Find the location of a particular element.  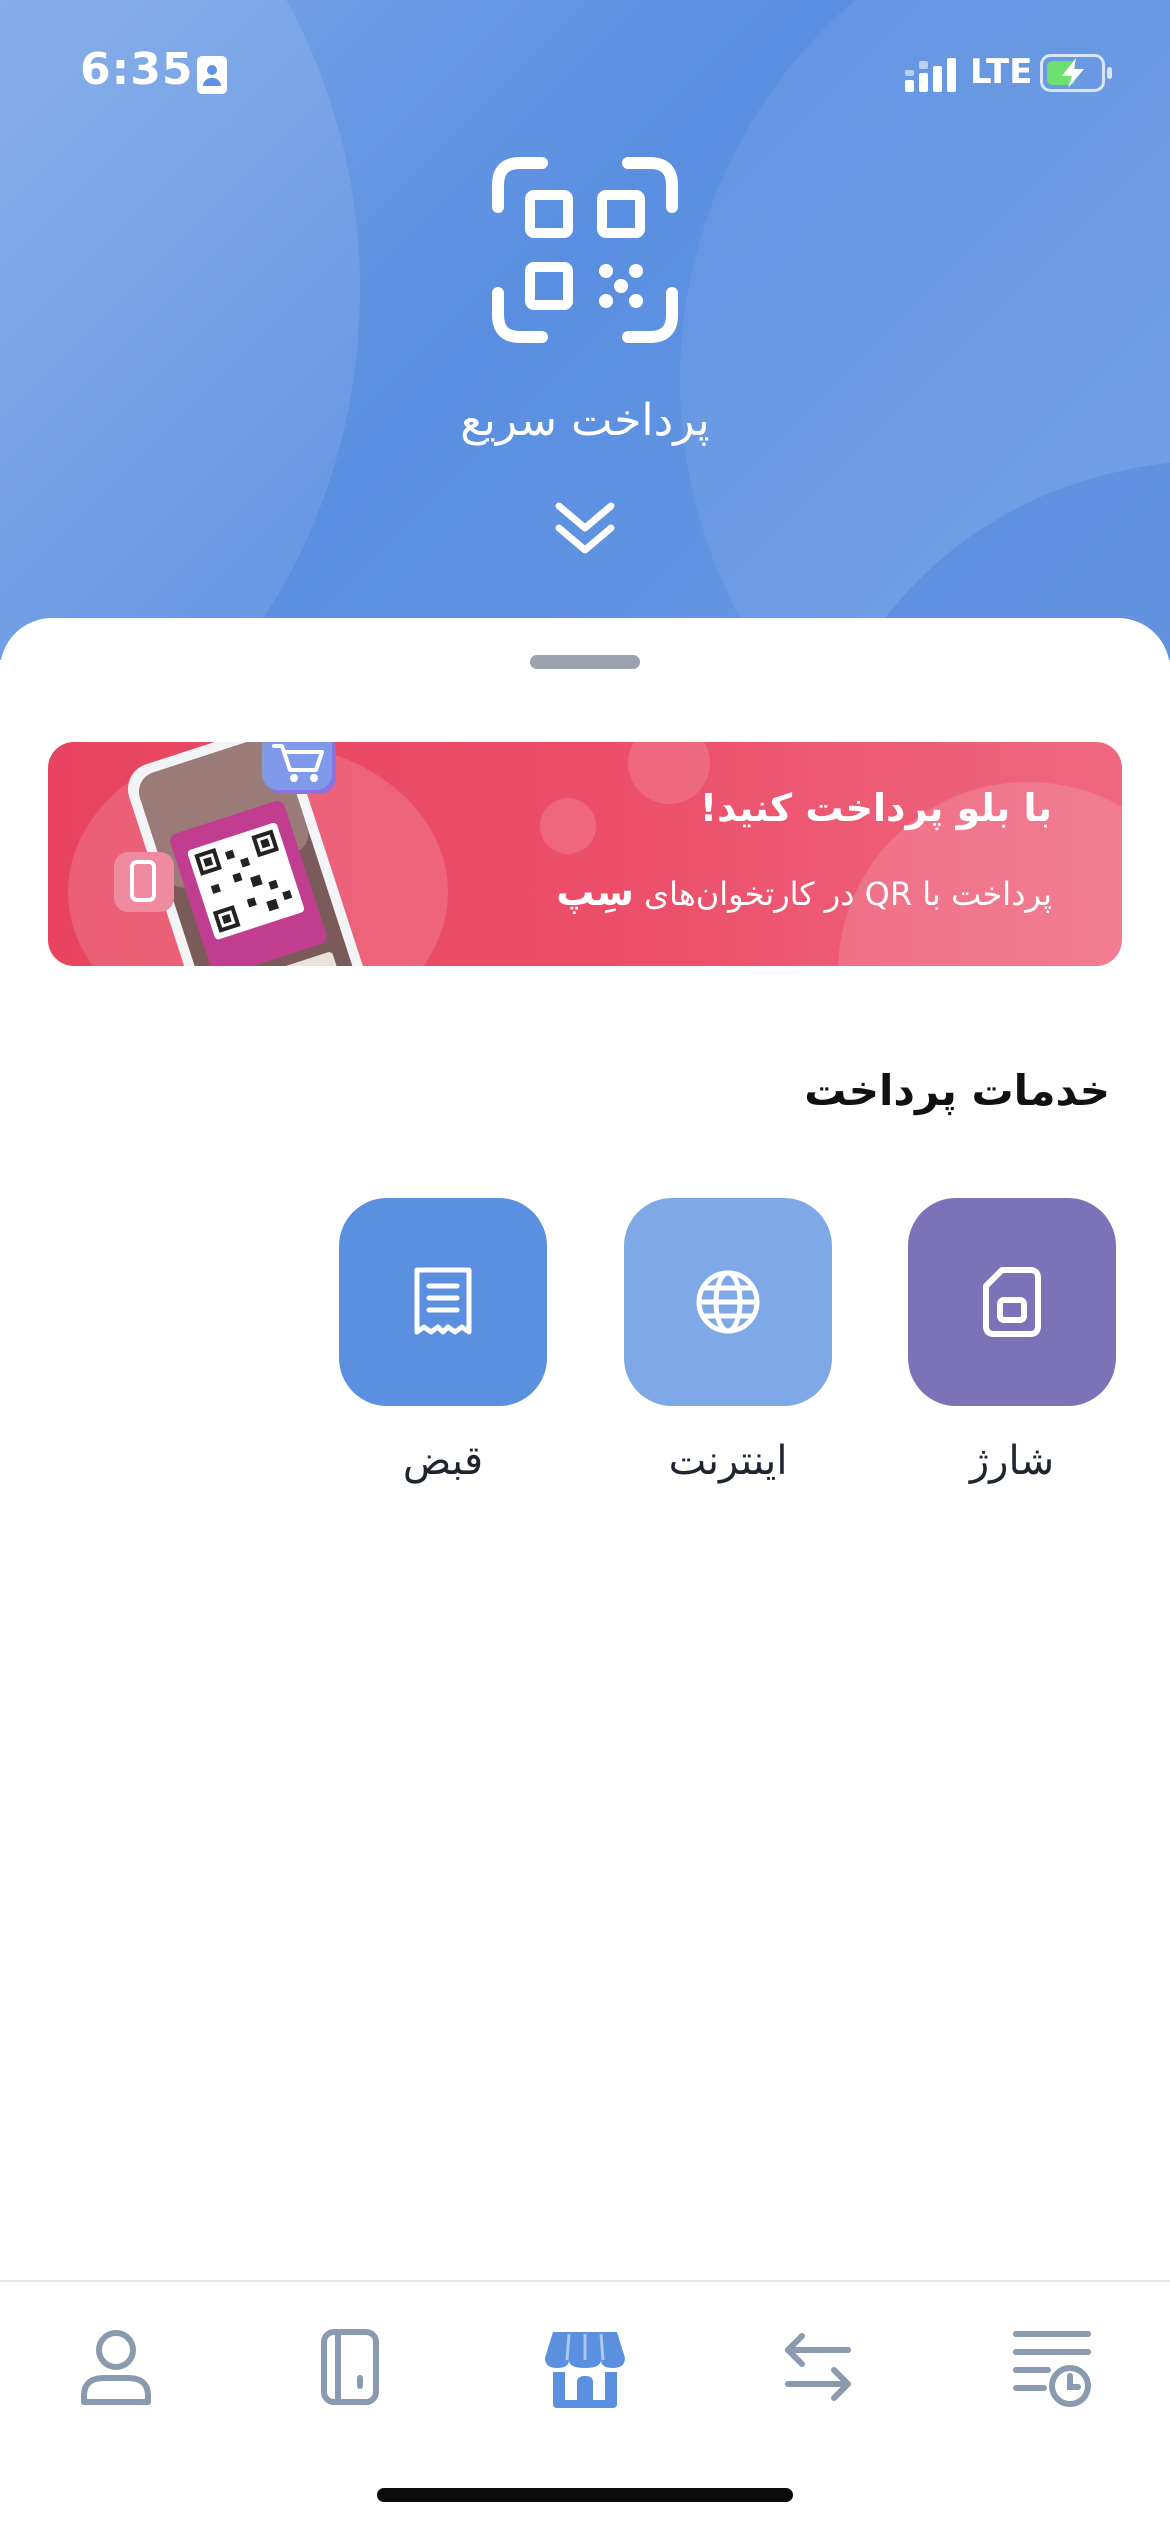

contact-card-icon is located at coordinates (212, 75).